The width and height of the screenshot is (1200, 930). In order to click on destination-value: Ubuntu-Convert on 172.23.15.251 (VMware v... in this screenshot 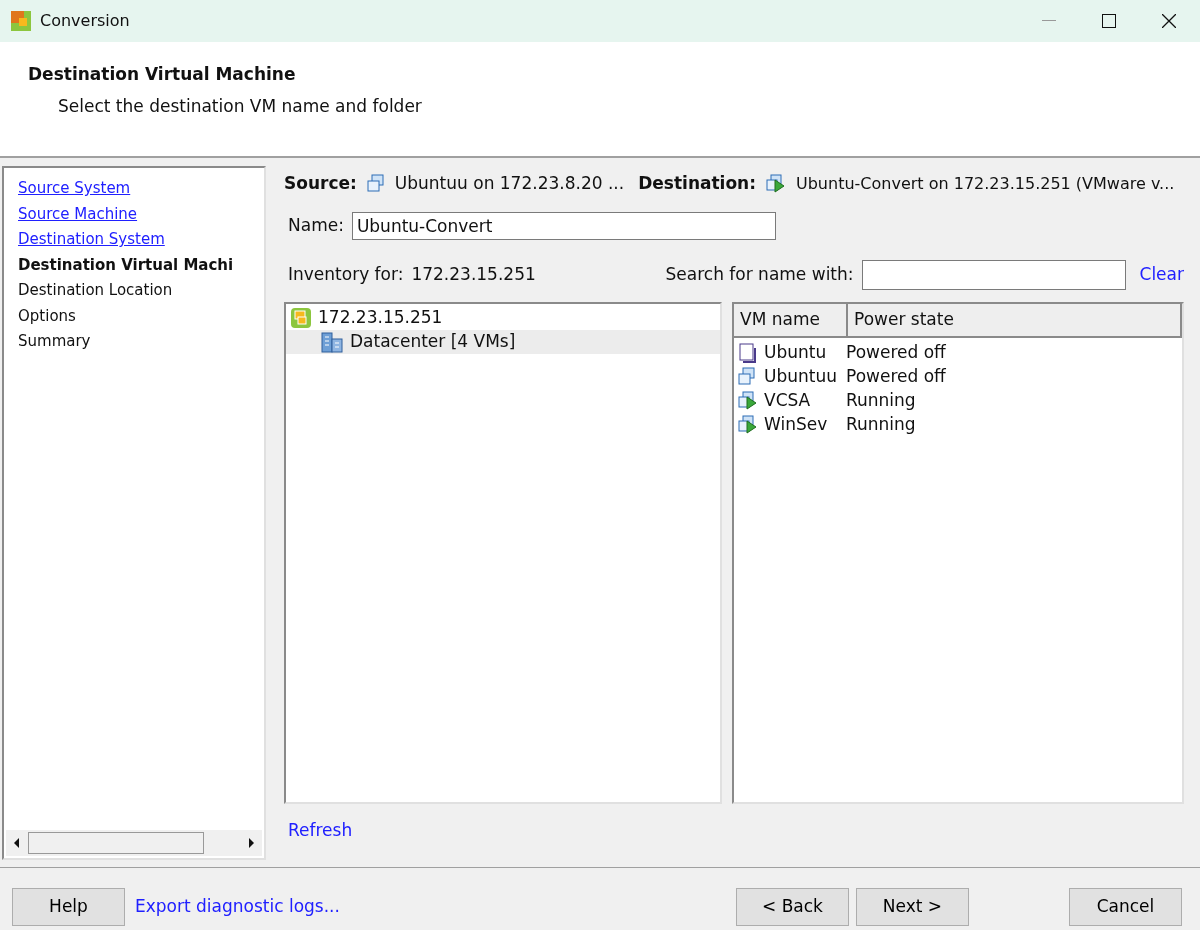, I will do `click(985, 184)`.